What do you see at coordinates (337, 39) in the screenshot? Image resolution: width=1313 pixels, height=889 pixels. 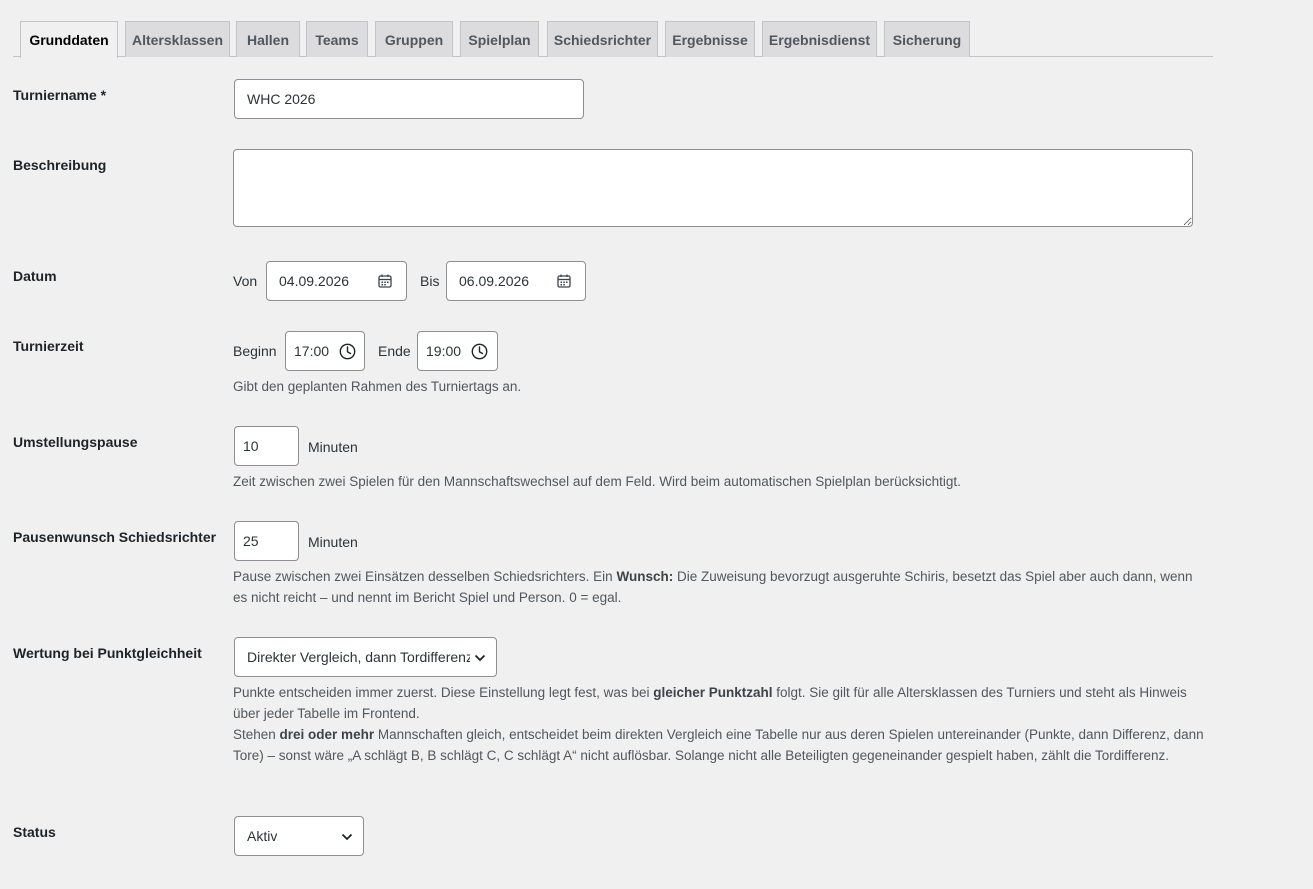 I see `tab-teams: Teams` at bounding box center [337, 39].